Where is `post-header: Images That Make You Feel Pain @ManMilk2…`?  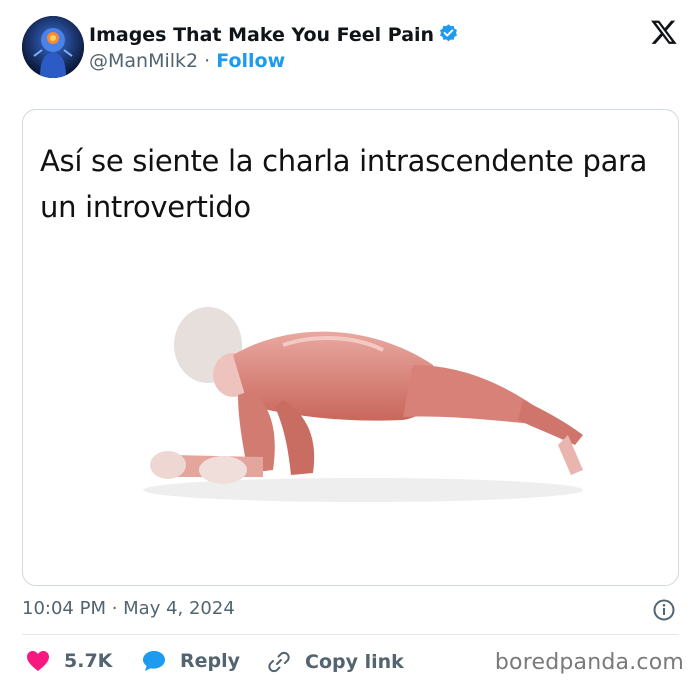
post-header: Images That Make You Feel Pain @ManMilk2… is located at coordinates (352, 47).